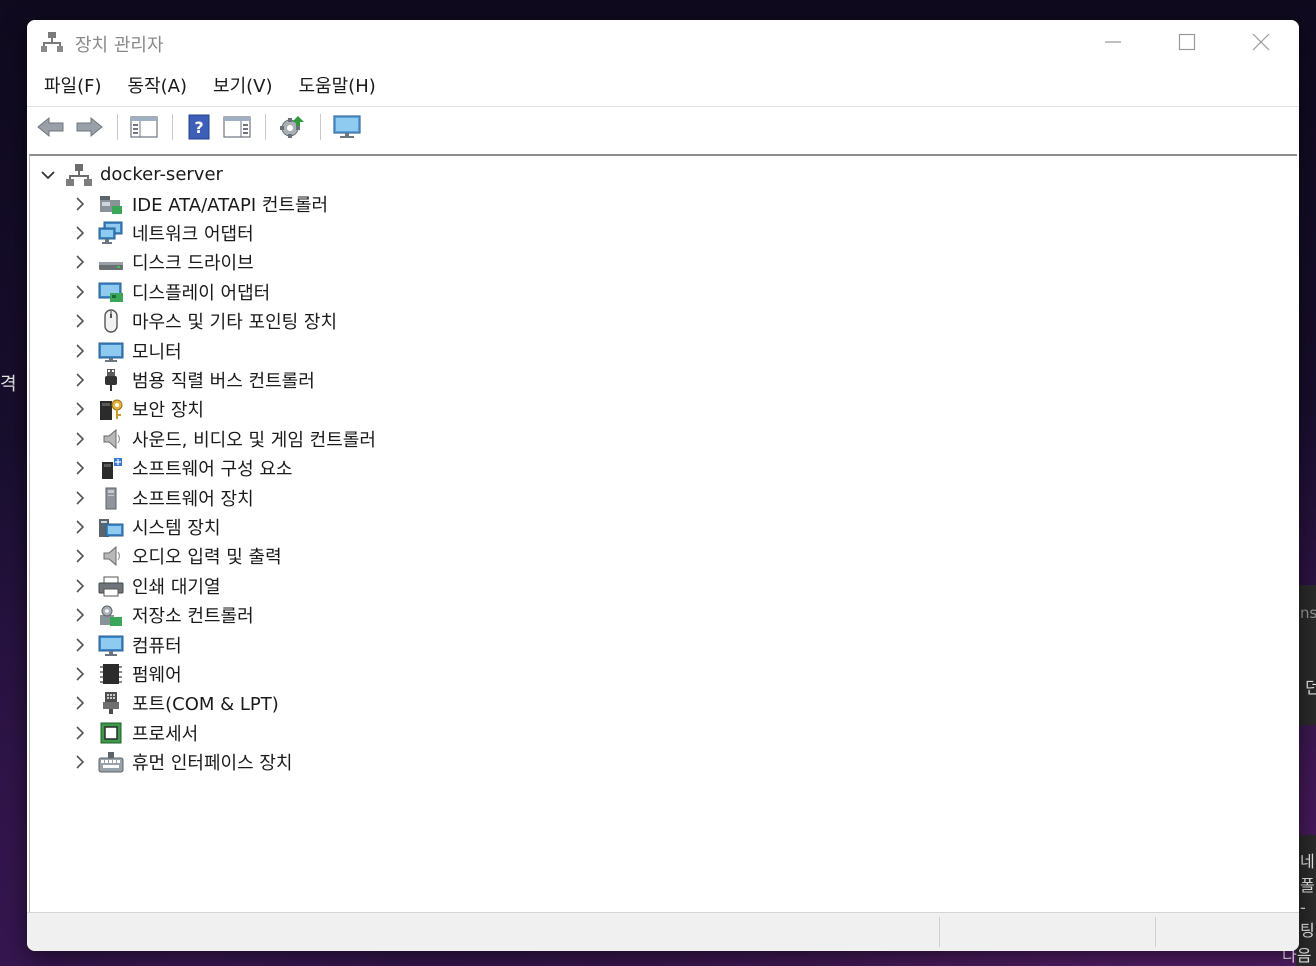 The image size is (1316, 966). What do you see at coordinates (1308, 613) in the screenshot?
I see `background-window-text: ns` at bounding box center [1308, 613].